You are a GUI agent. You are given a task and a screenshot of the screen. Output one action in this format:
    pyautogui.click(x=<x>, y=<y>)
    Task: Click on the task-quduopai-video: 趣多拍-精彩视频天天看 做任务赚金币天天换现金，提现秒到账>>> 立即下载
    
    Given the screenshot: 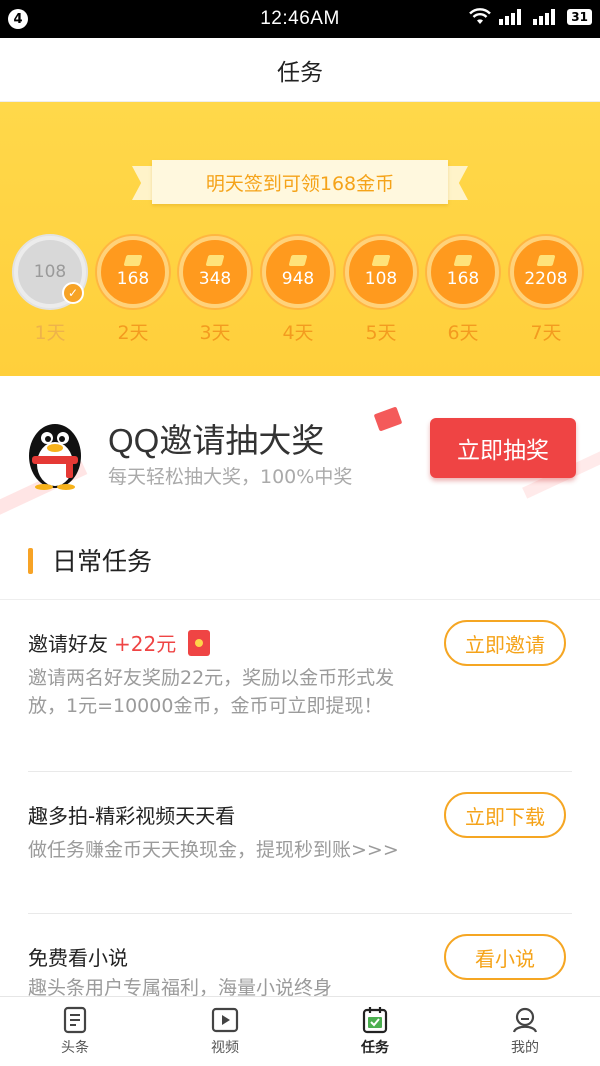 What is the action you would take?
    pyautogui.click(x=300, y=843)
    